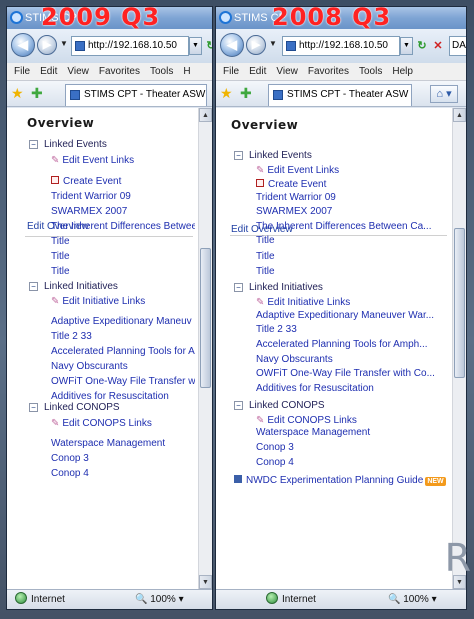  Describe the element at coordinates (297, 184) in the screenshot. I see `tree-label: Create Event` at that location.